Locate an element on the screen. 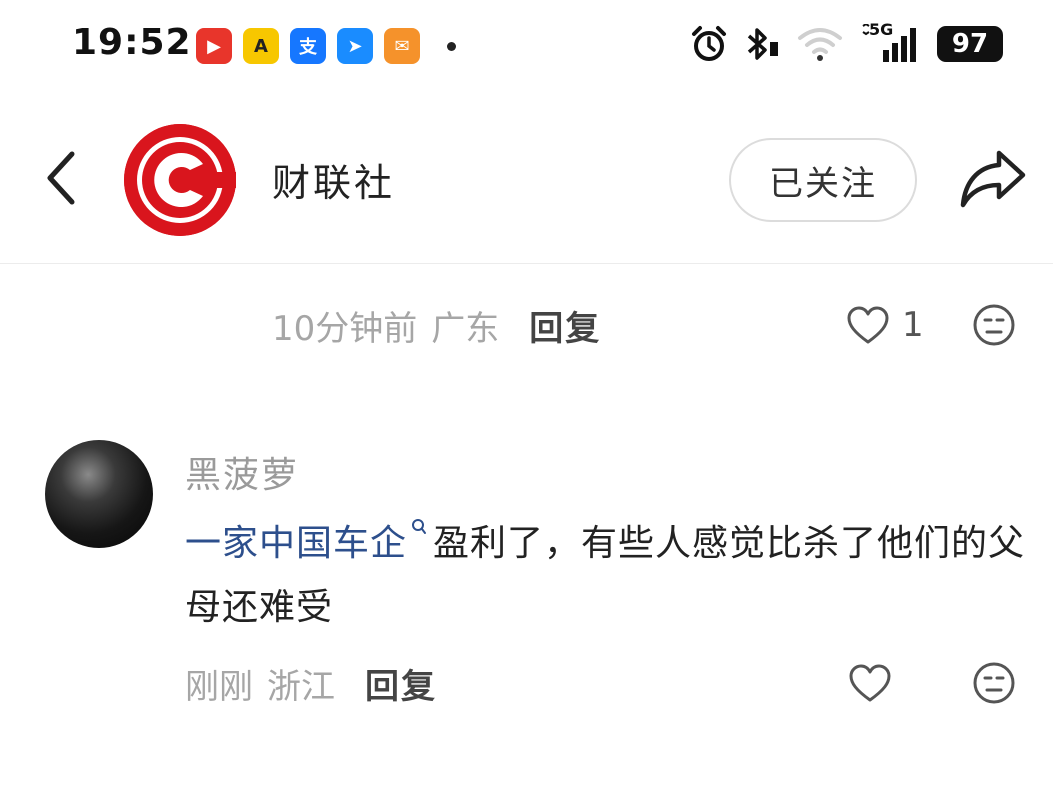 This screenshot has width=1053, height=789. topic-link: 一家中国车企 is located at coordinates (296, 543).